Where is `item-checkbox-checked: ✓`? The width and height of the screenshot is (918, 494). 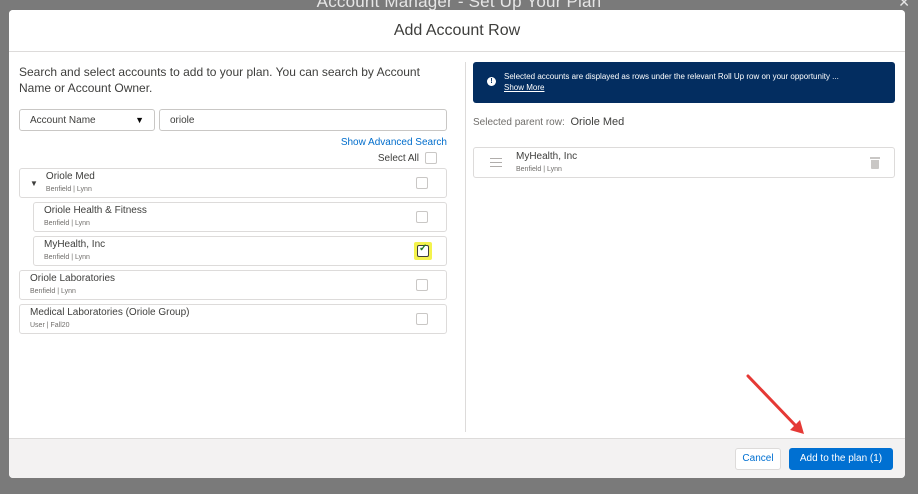 item-checkbox-checked: ✓ is located at coordinates (423, 250).